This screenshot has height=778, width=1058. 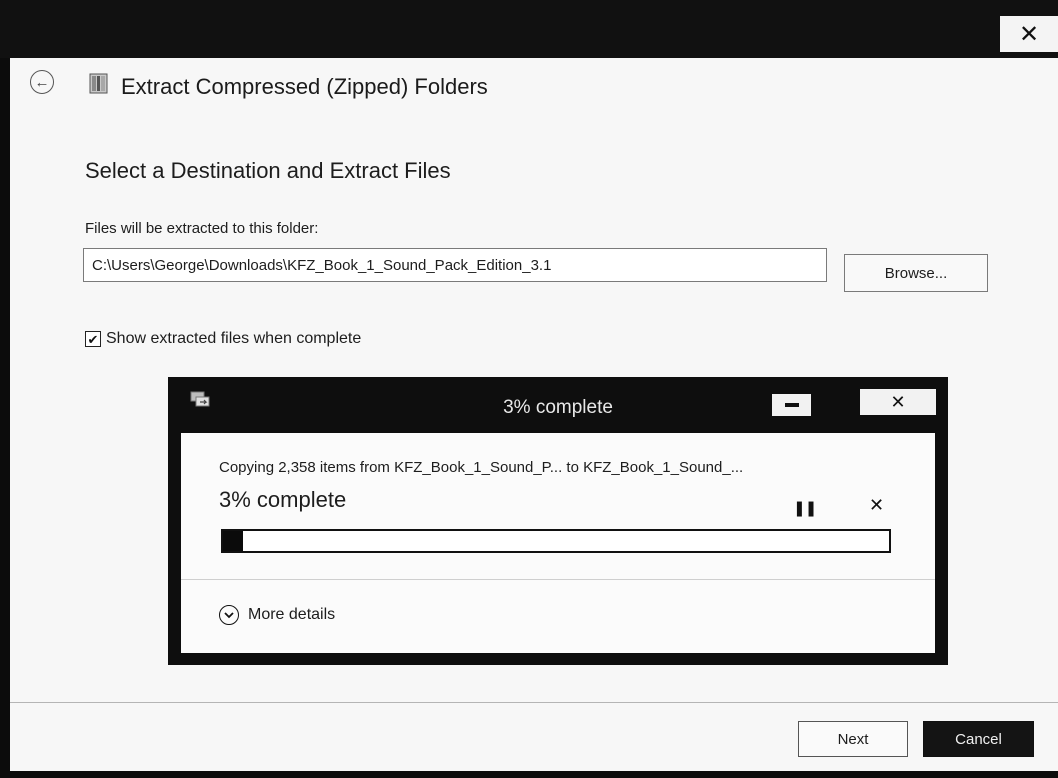 I want to click on pause-icon: ❚❚, so click(x=805, y=508).